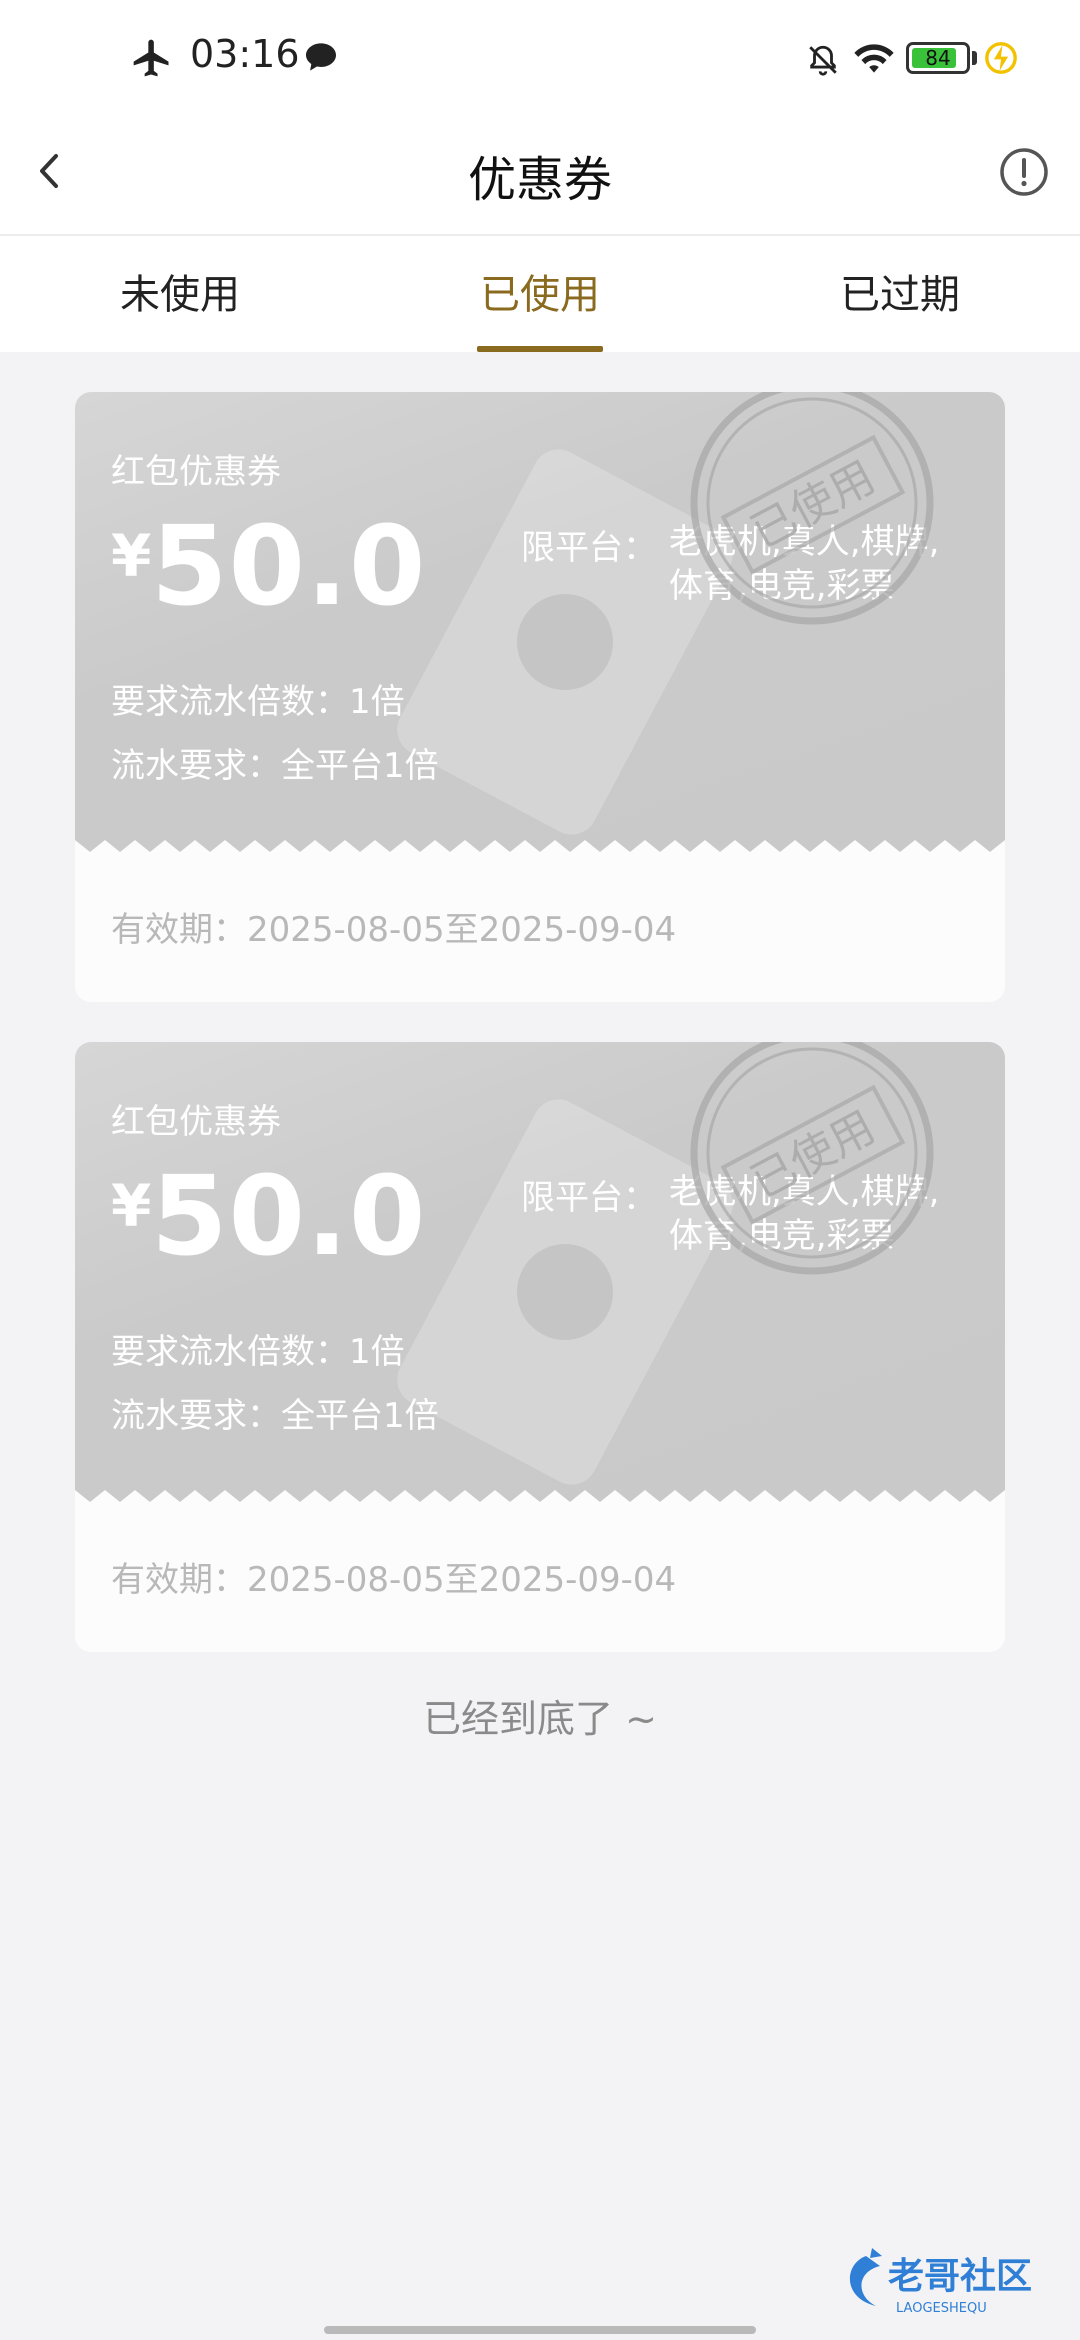 This screenshot has height=2340, width=1080. Describe the element at coordinates (960, 2276) in the screenshot. I see `svg-text: 老哥社区` at that location.